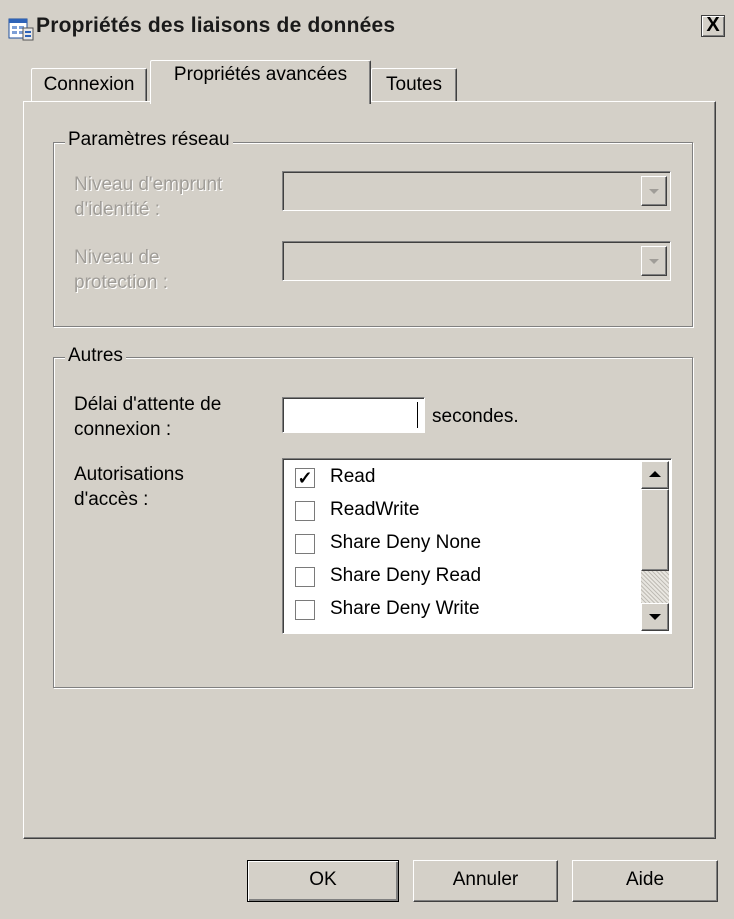 This screenshot has width=734, height=919. Describe the element at coordinates (323, 881) in the screenshot. I see `ok-button: OK` at that location.